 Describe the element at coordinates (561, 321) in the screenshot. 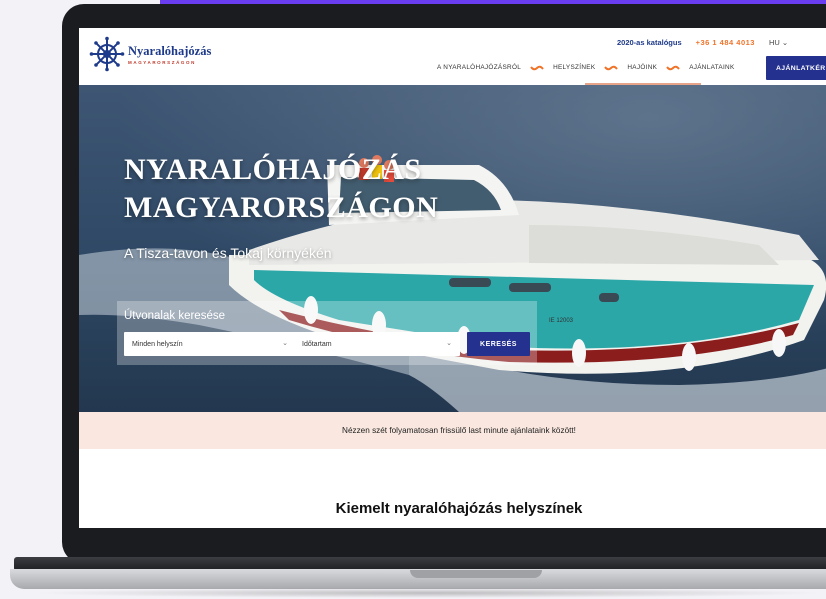

I see `boat-registration-label: IE 12003` at that location.